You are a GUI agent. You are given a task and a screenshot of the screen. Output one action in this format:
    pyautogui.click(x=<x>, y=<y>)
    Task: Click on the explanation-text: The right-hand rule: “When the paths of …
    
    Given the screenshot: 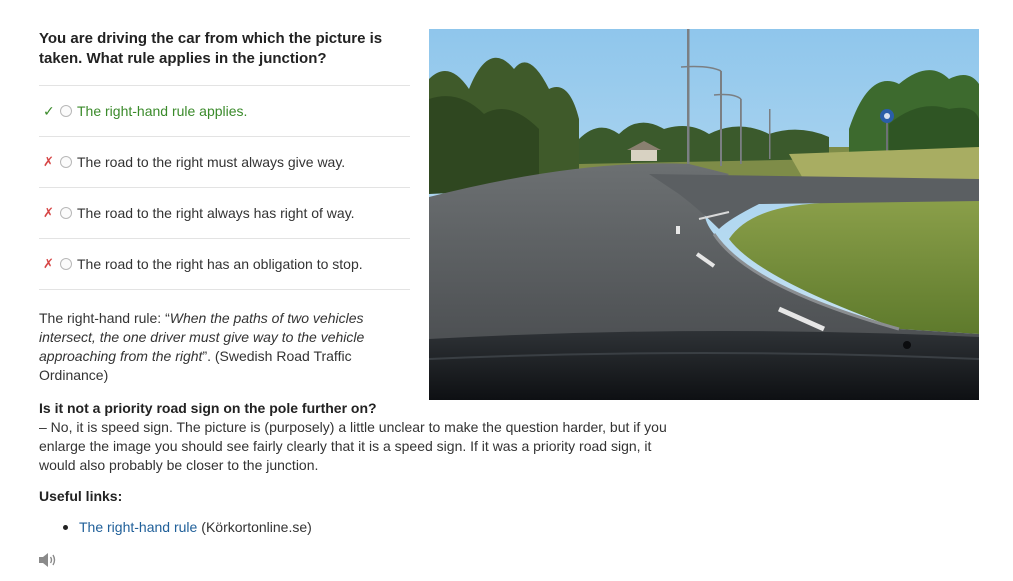 What is the action you would take?
    pyautogui.click(x=209, y=347)
    